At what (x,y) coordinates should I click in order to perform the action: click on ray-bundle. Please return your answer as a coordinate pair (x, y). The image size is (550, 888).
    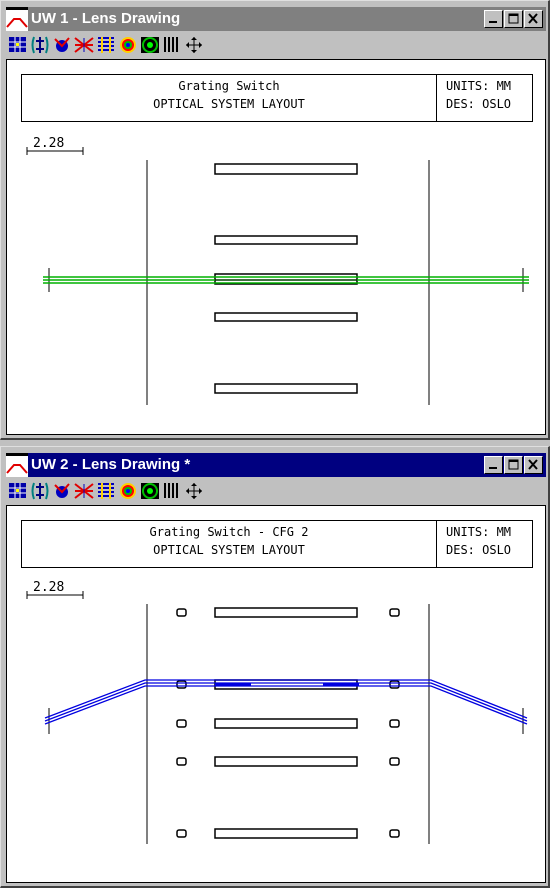
    Looking at the image, I should click on (286, 702).